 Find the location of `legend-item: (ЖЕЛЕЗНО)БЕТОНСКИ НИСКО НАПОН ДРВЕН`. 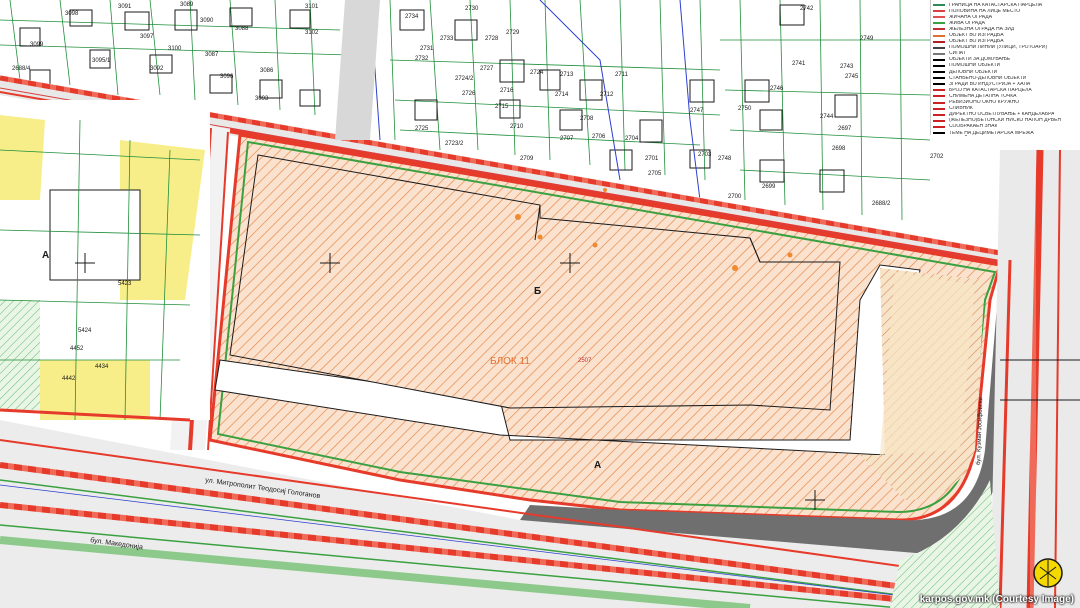

legend-item: (ЖЕЛЕЗНО)БЕТОНСКИ НИСКО НАПОН ДРВЕН is located at coordinates (1005, 121).